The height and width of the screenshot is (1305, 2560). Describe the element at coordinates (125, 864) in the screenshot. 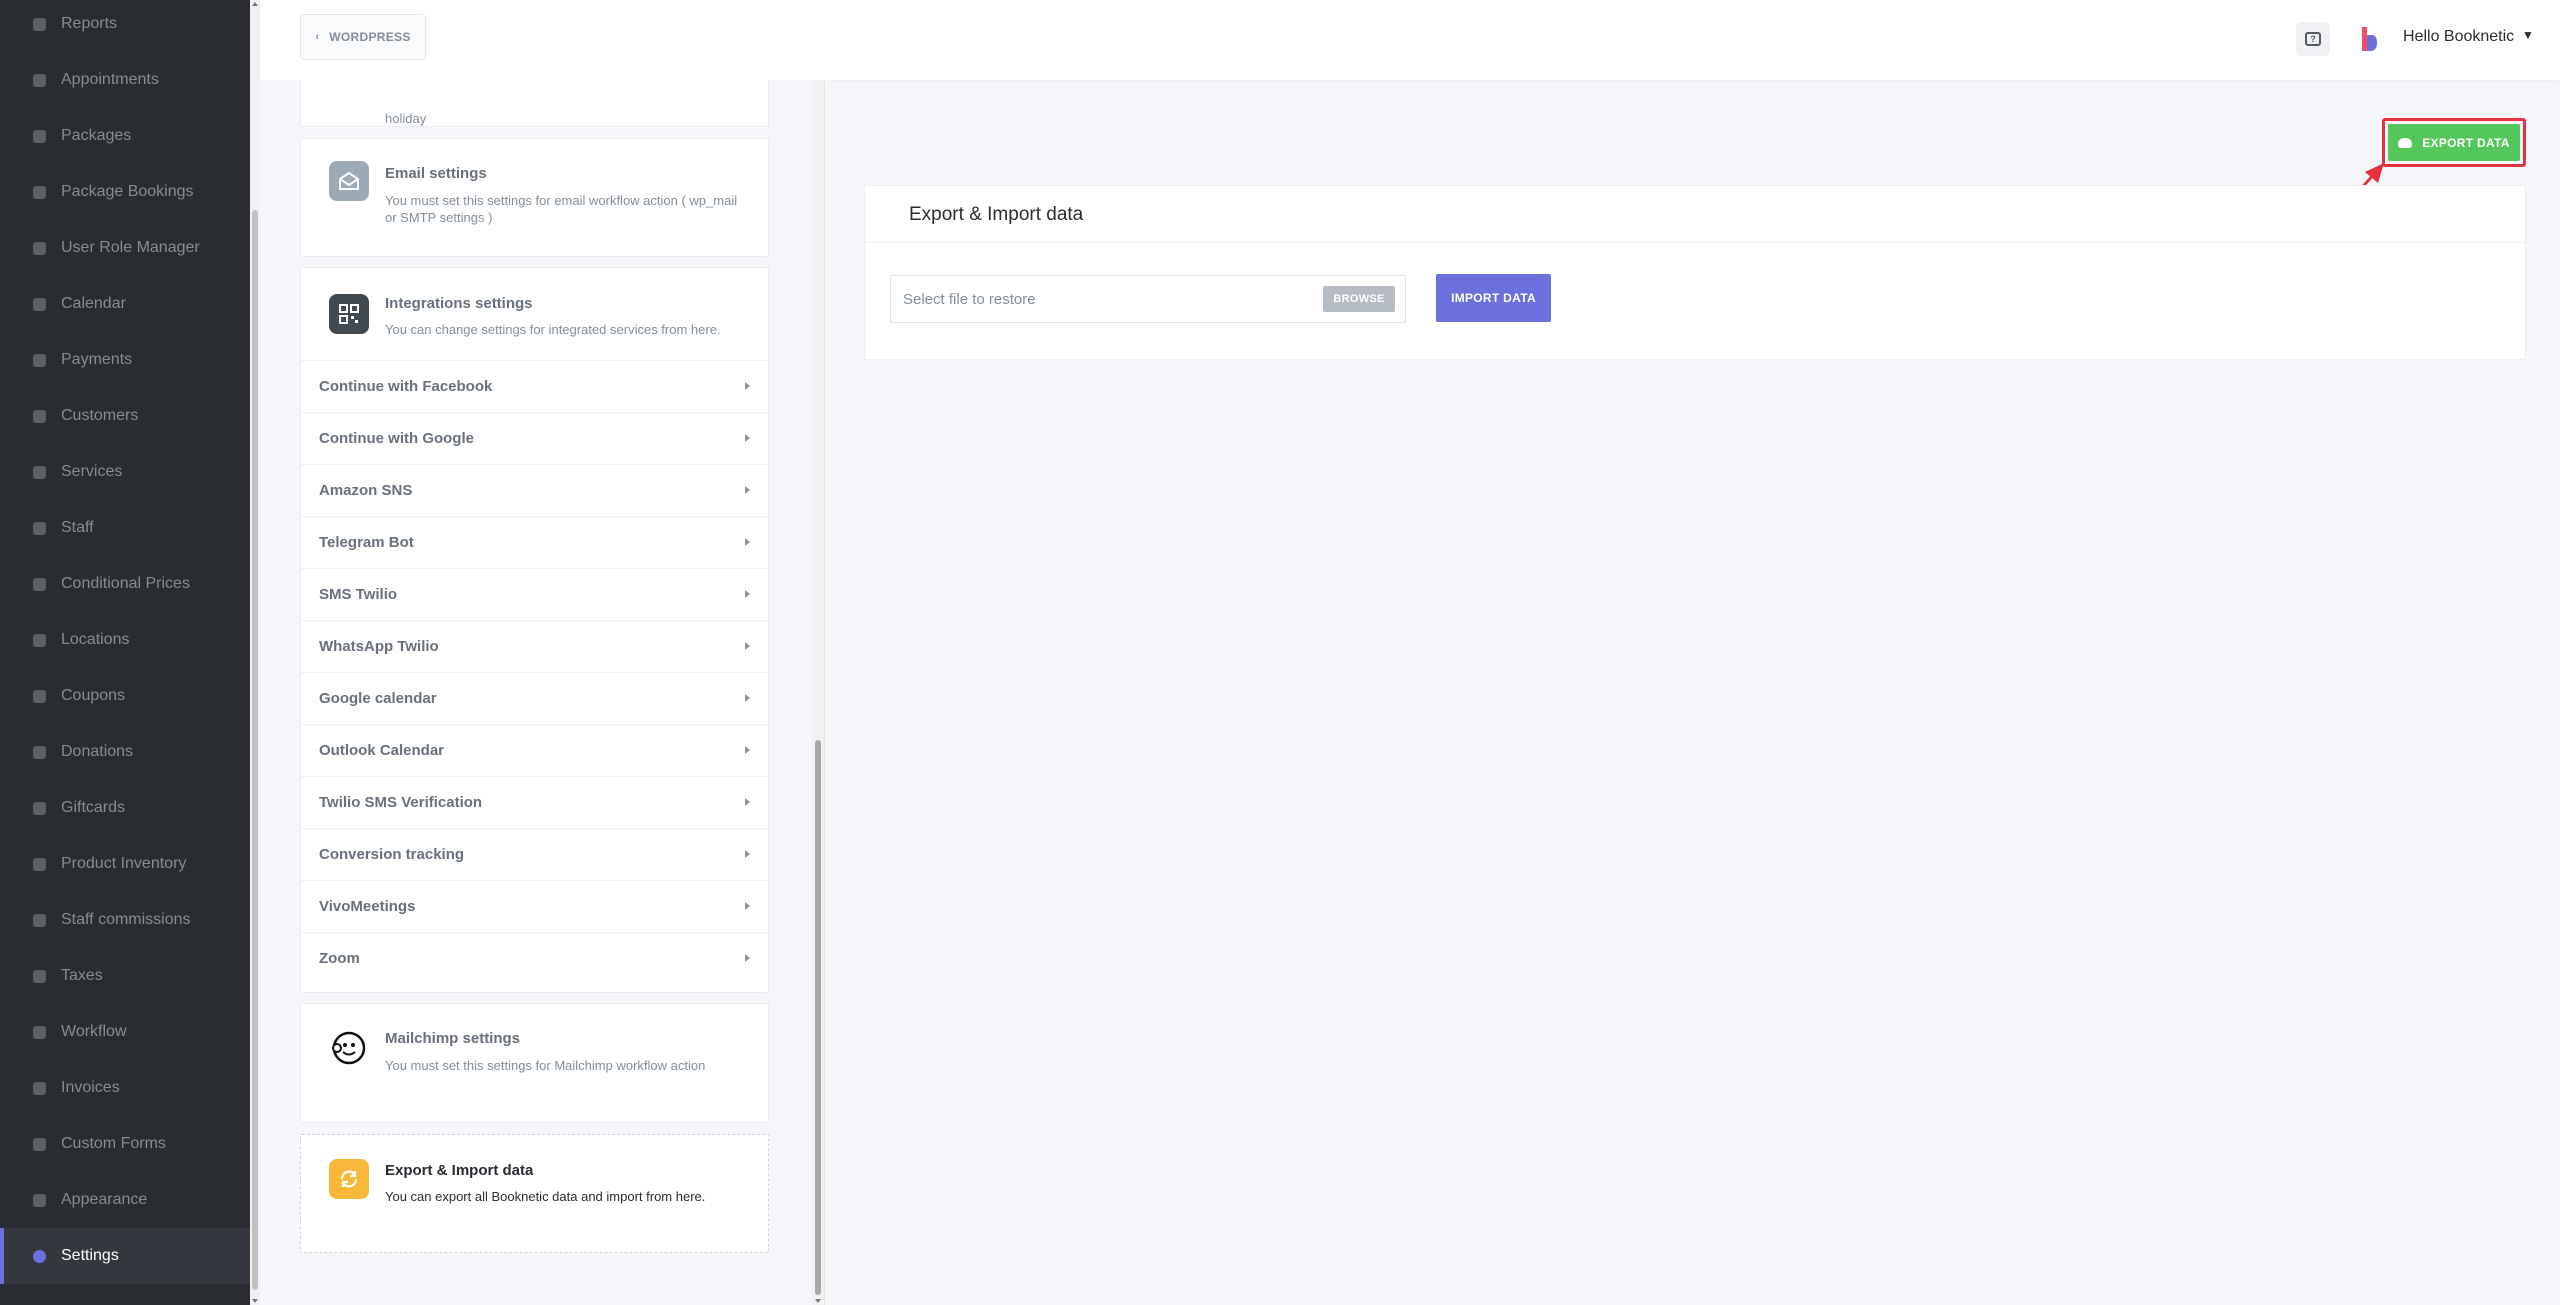

I see `sidebar-item-product-inventory: Product Inventory` at that location.